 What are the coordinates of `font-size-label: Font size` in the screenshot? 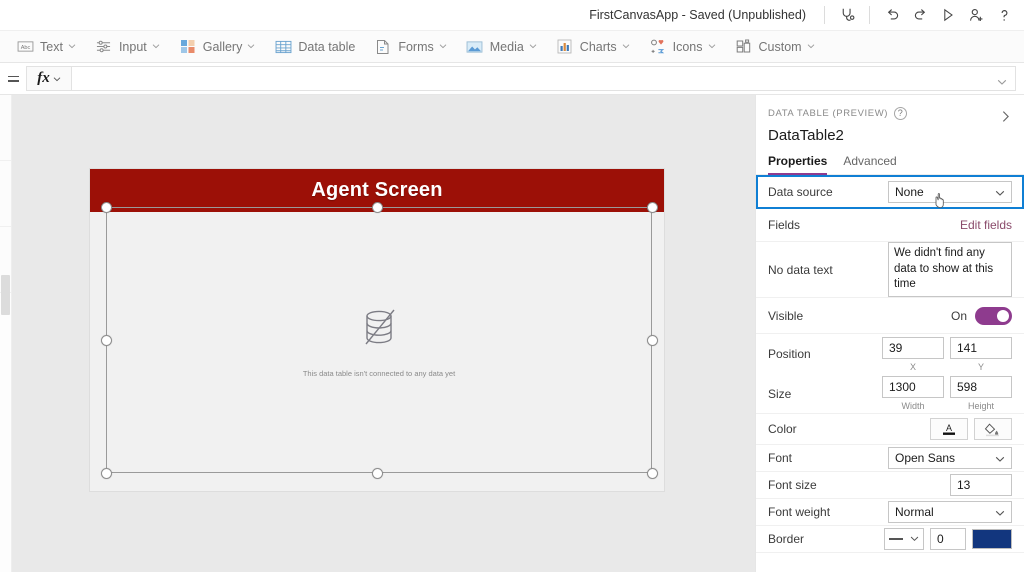 It's located at (792, 485).